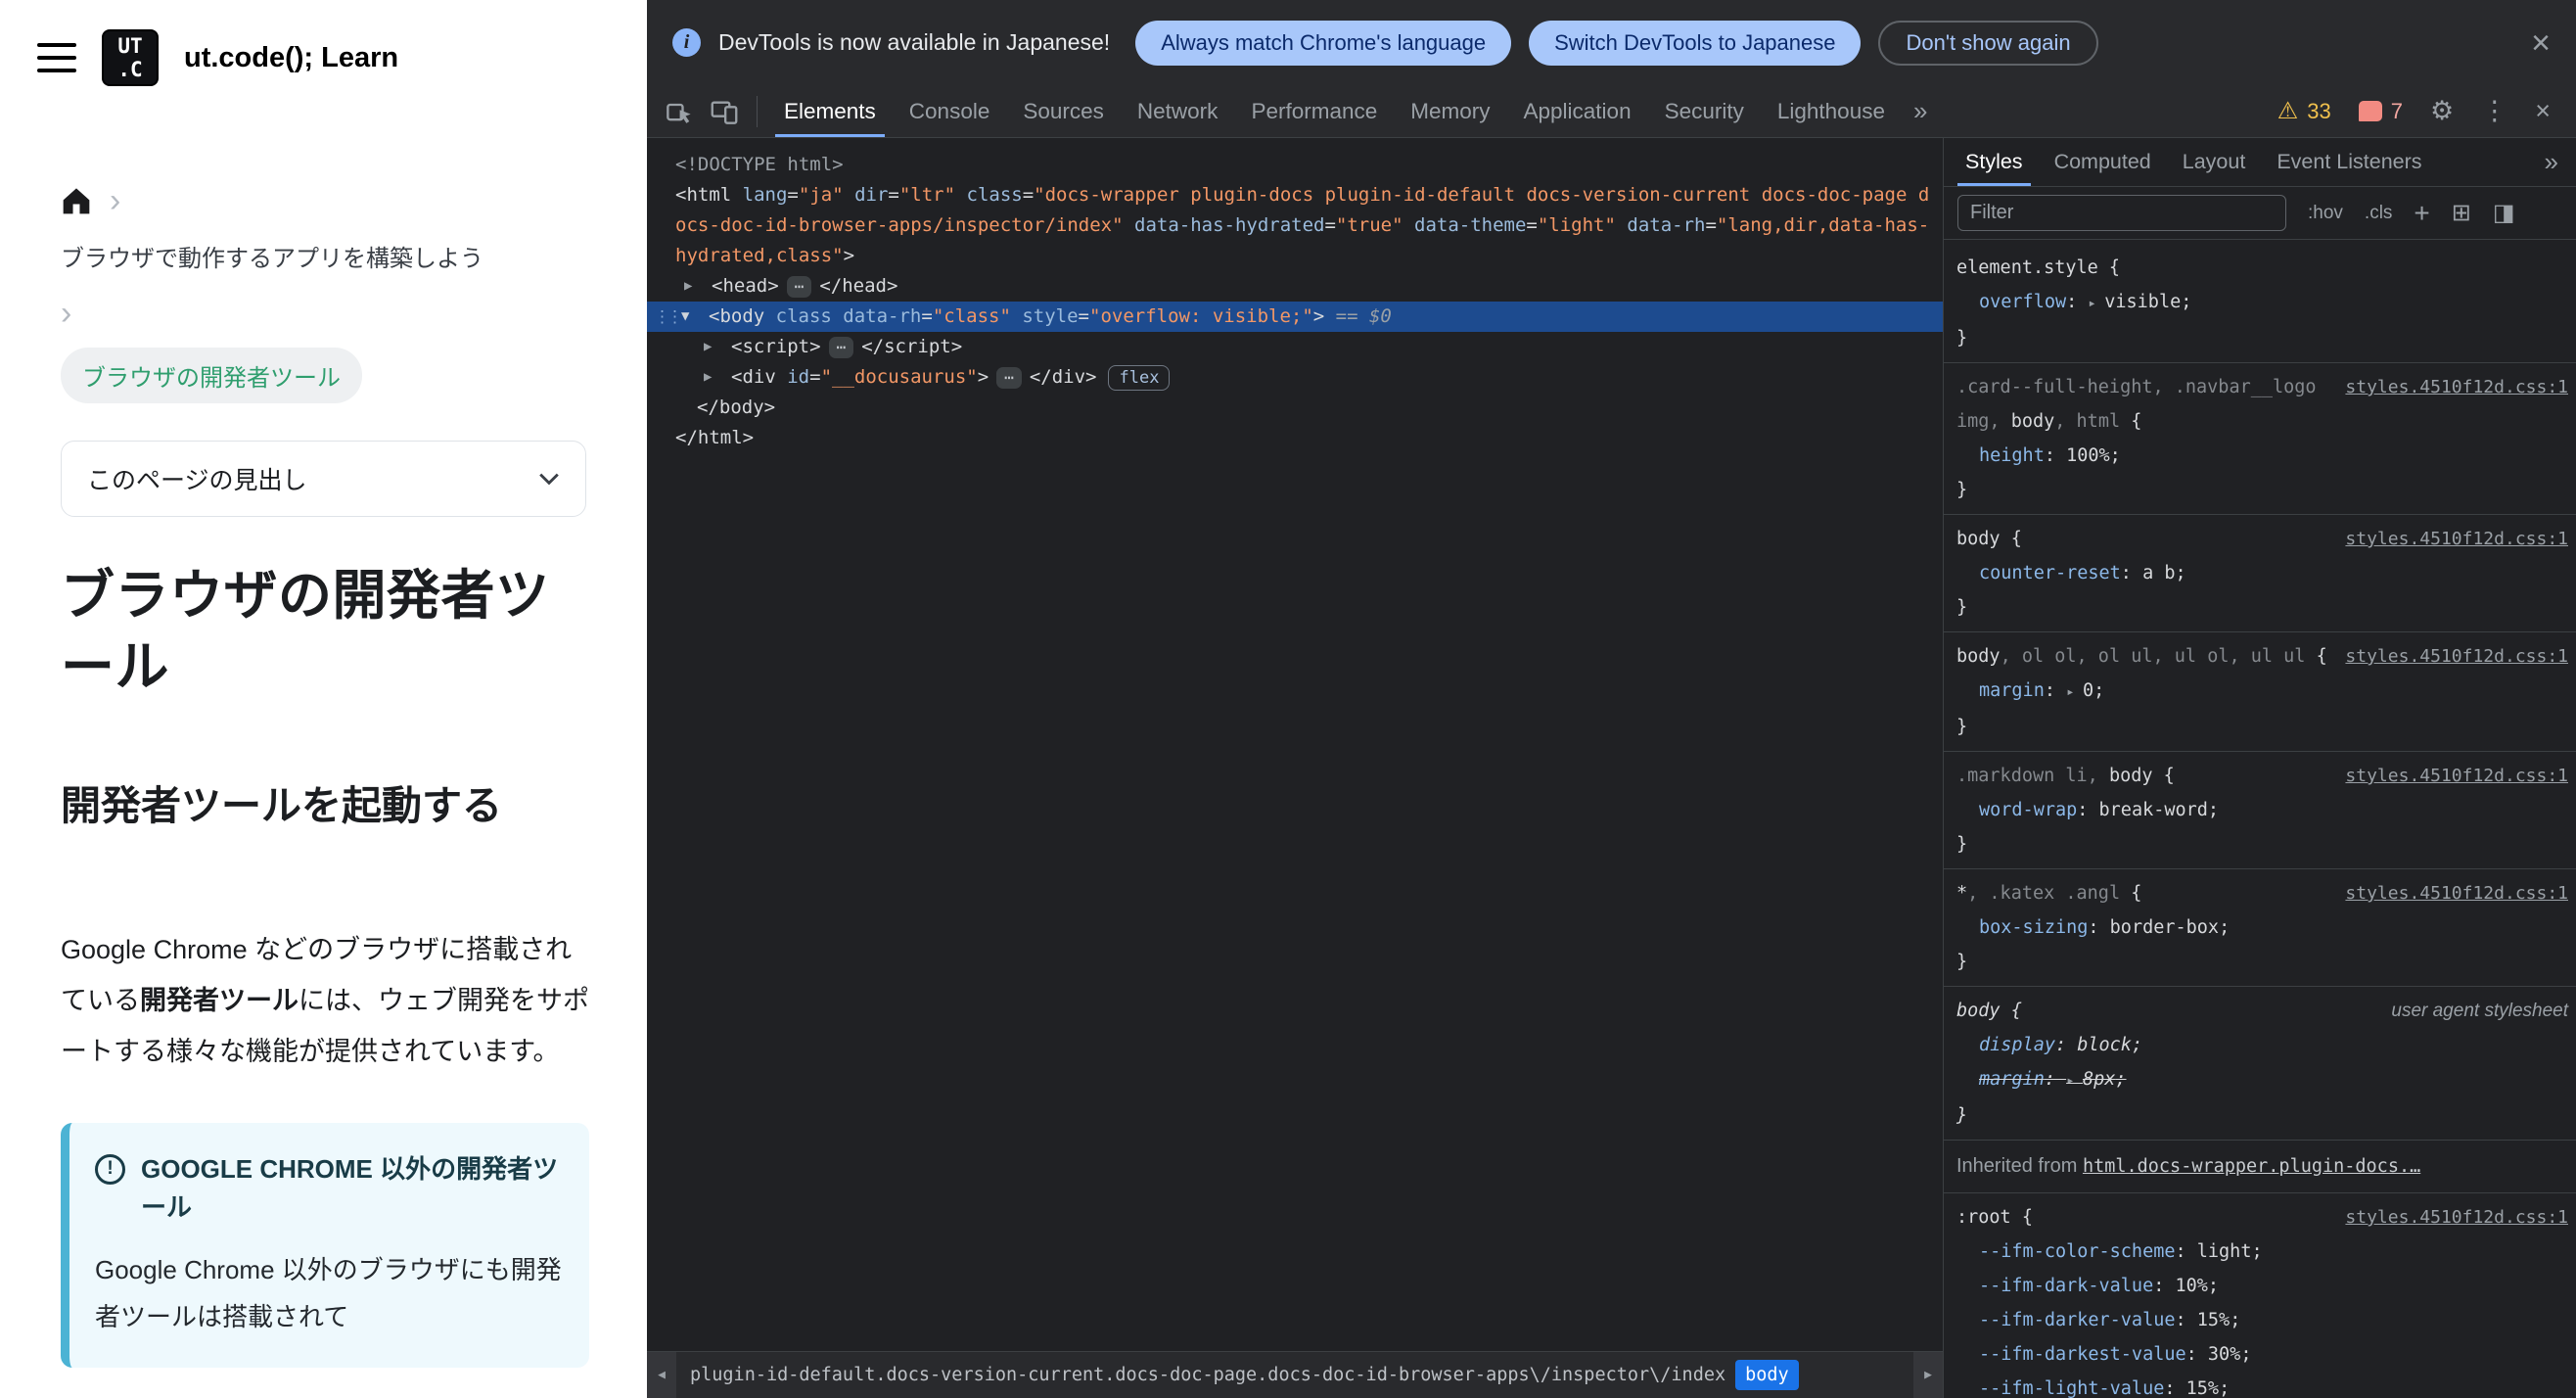 The height and width of the screenshot is (1398, 2576). I want to click on computed-sidebar-toggle-icon: ◨, so click(2504, 213).